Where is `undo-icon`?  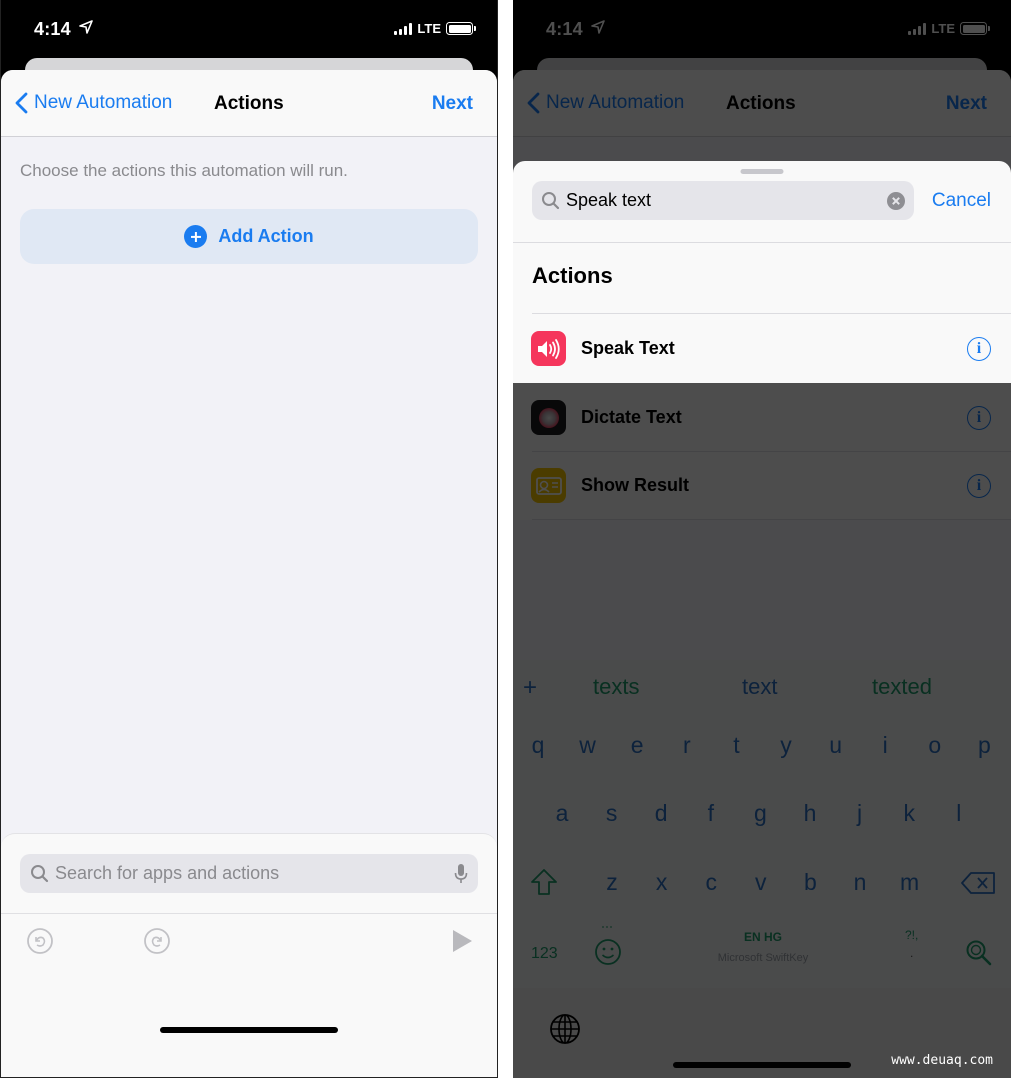
undo-icon is located at coordinates (40, 941).